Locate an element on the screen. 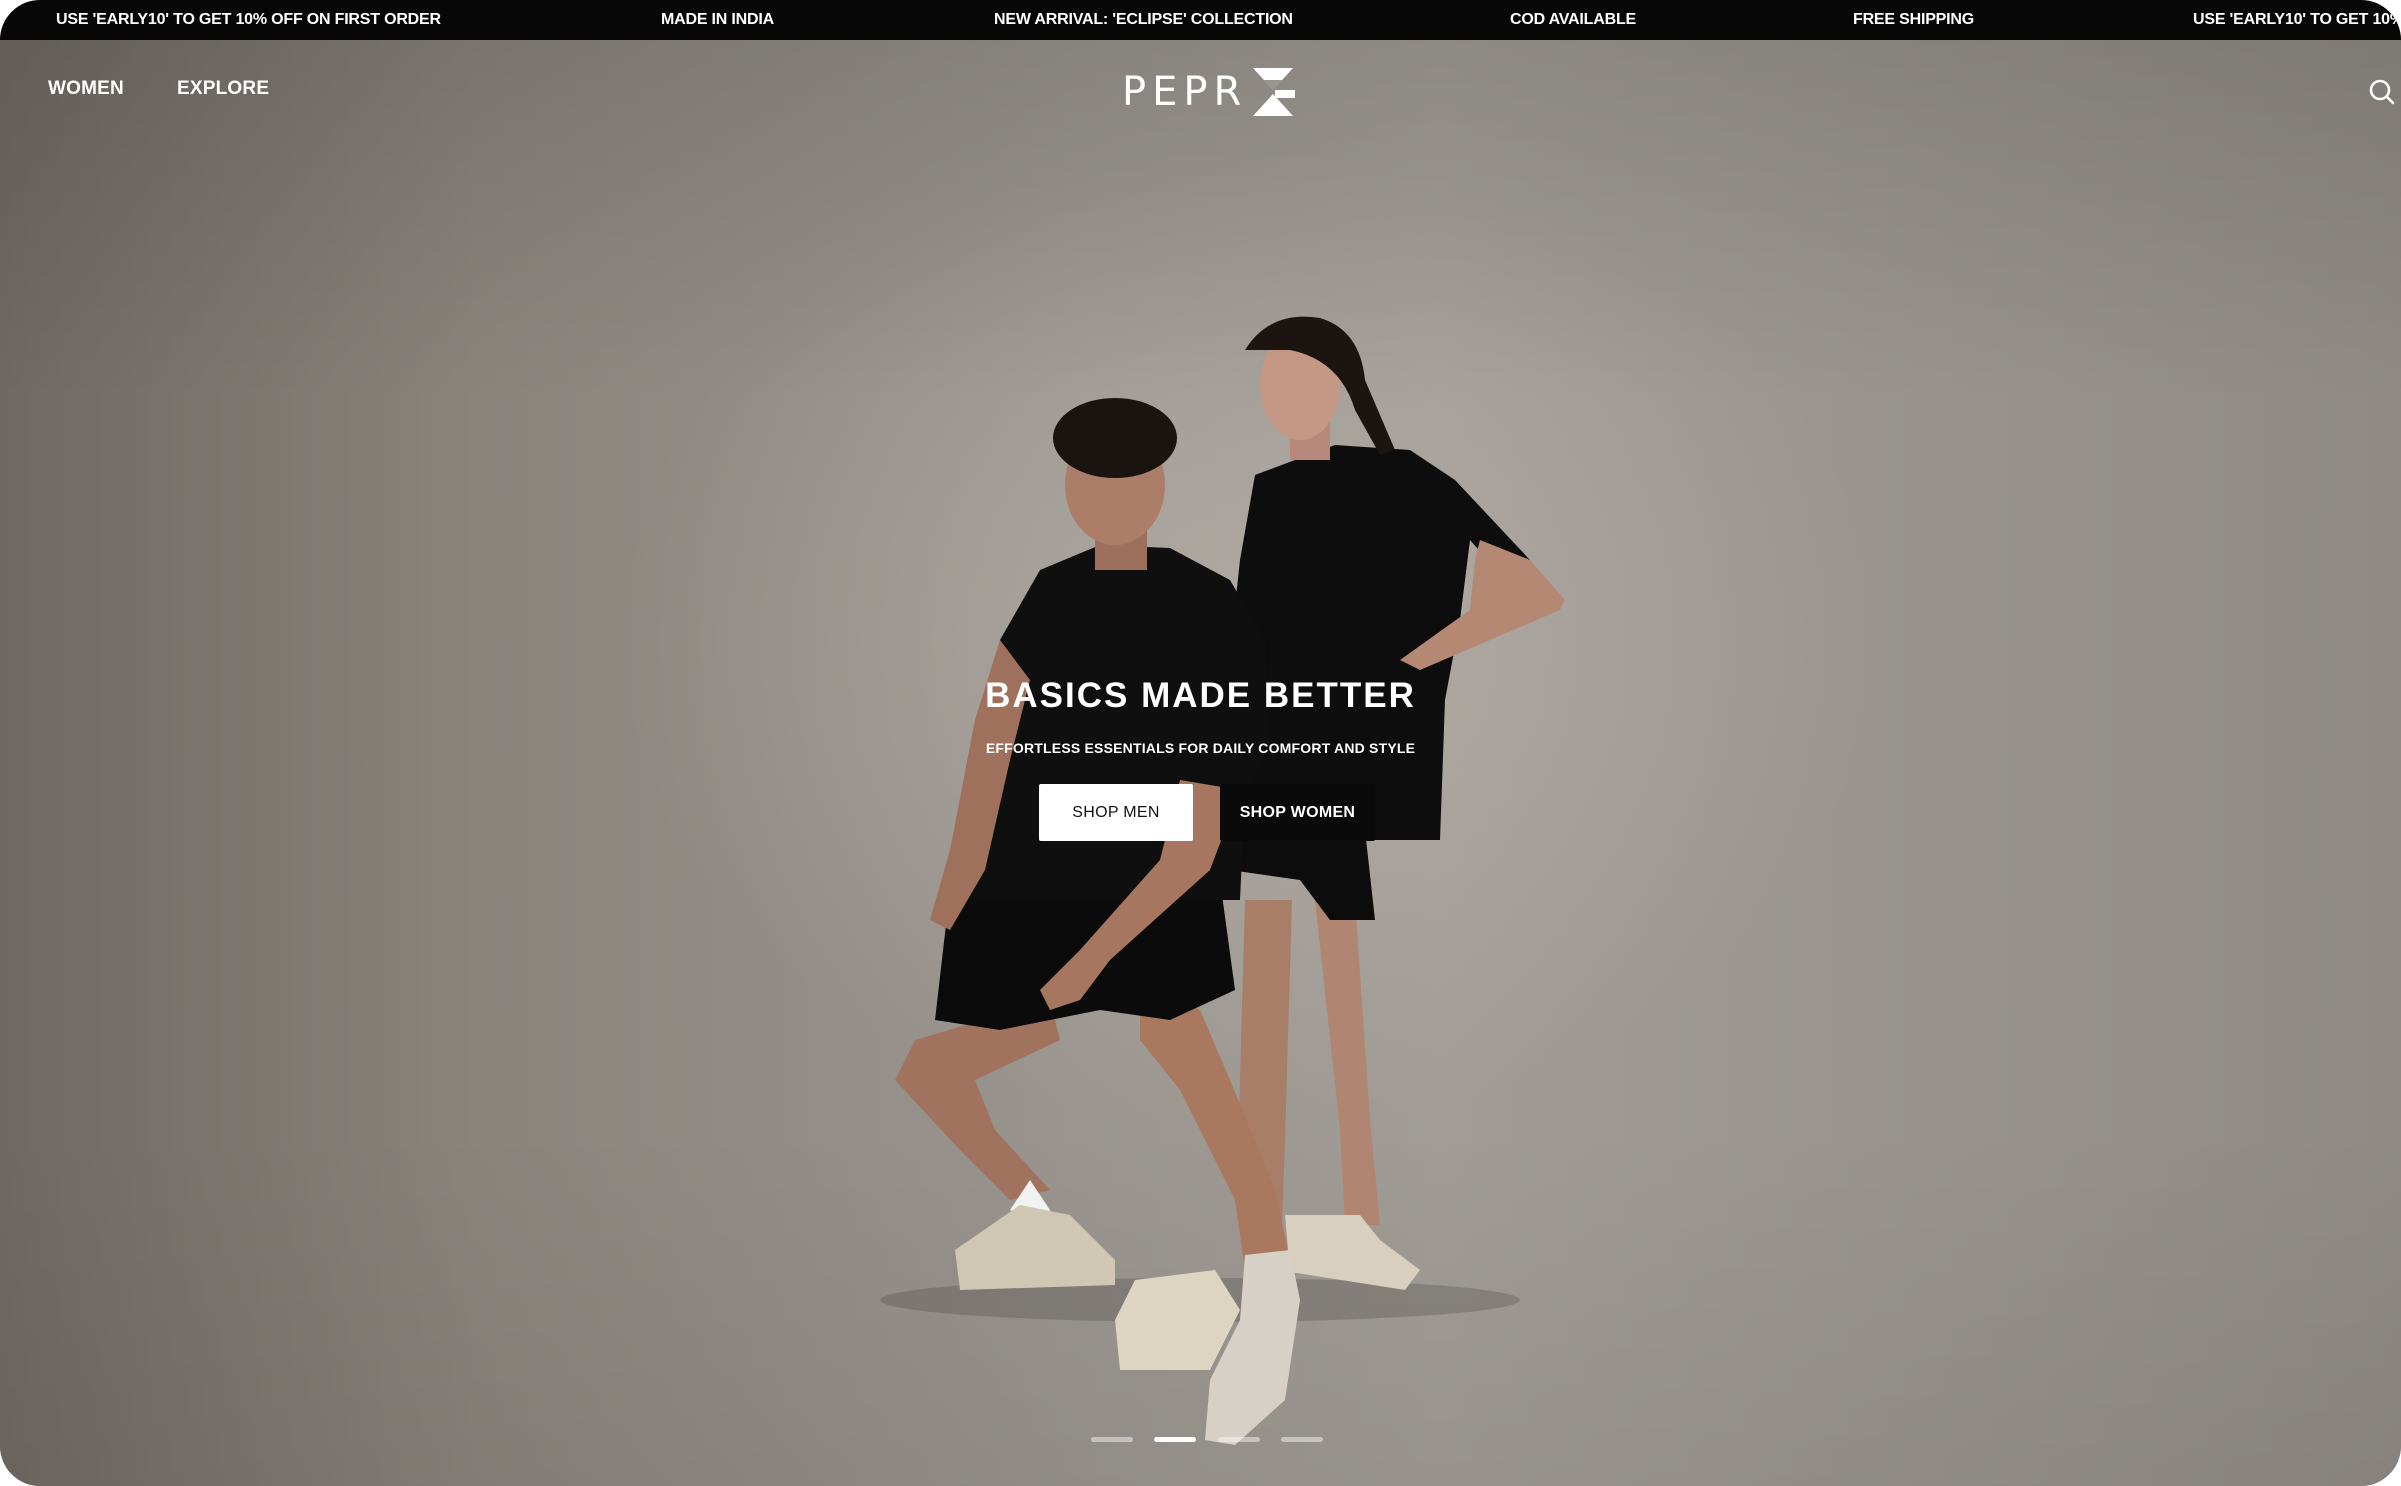 This screenshot has width=2401, height=1486. brand-mark-icon is located at coordinates (1274, 92).